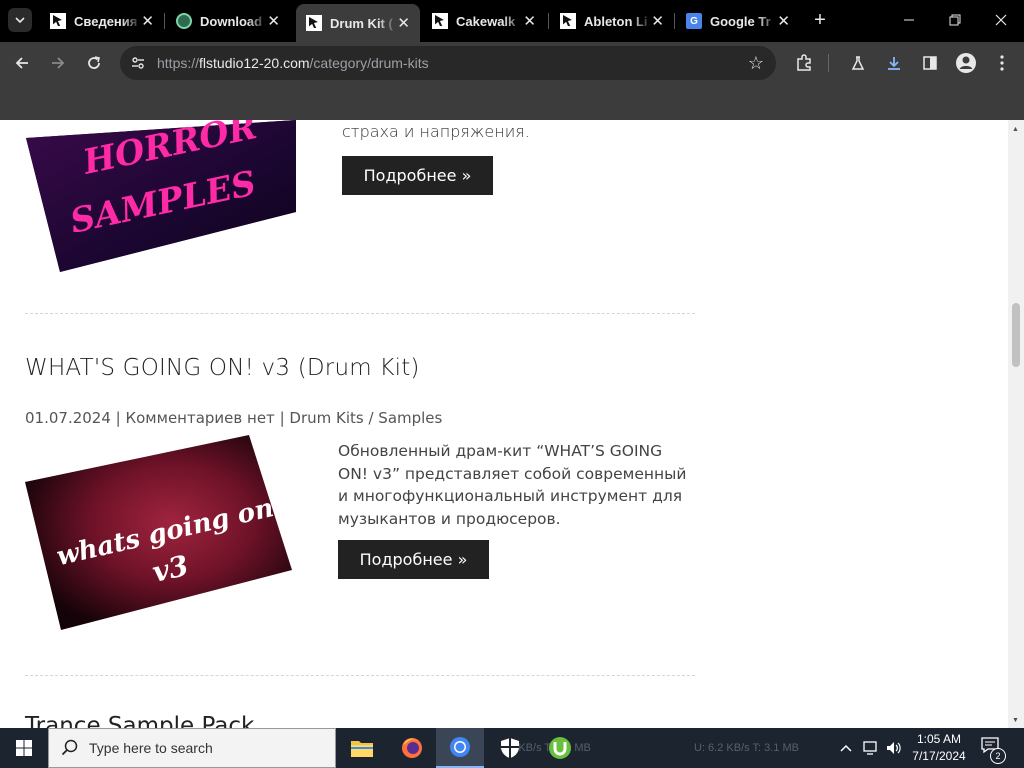 This screenshot has height=768, width=1024. What do you see at coordinates (361, 23) in the screenshot?
I see `tab-title: Drum Kit (` at bounding box center [361, 23].